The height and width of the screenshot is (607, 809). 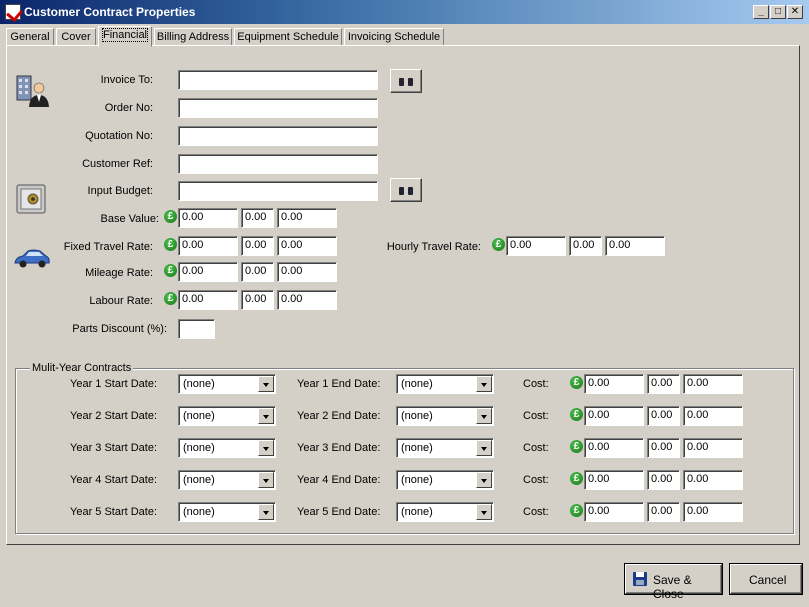 I want to click on hourly-travel-rate-field-3: 0.00, so click(x=635, y=246).